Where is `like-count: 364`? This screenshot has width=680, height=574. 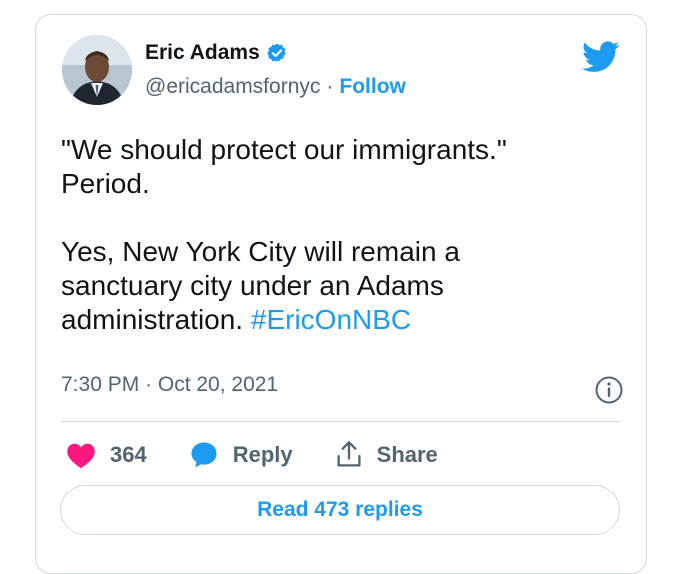
like-count: 364 is located at coordinates (128, 454).